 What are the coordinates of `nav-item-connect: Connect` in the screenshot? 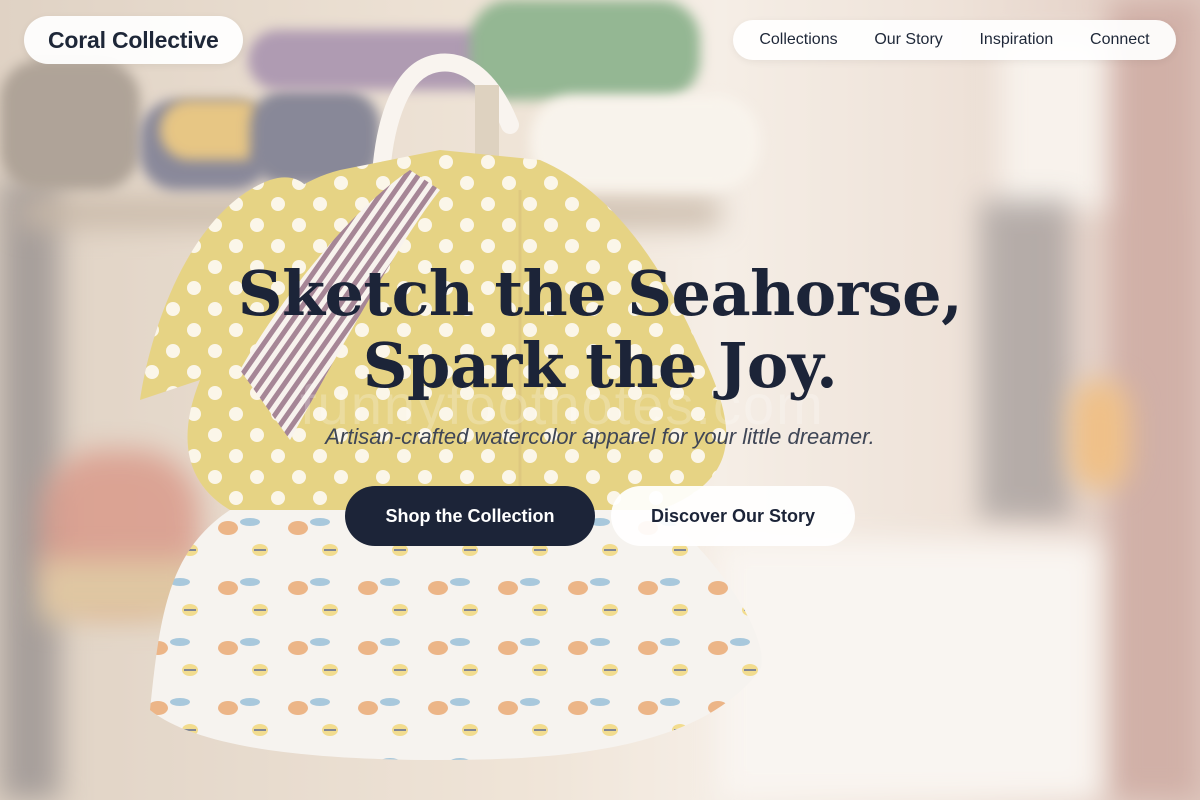 It's located at (1120, 40).